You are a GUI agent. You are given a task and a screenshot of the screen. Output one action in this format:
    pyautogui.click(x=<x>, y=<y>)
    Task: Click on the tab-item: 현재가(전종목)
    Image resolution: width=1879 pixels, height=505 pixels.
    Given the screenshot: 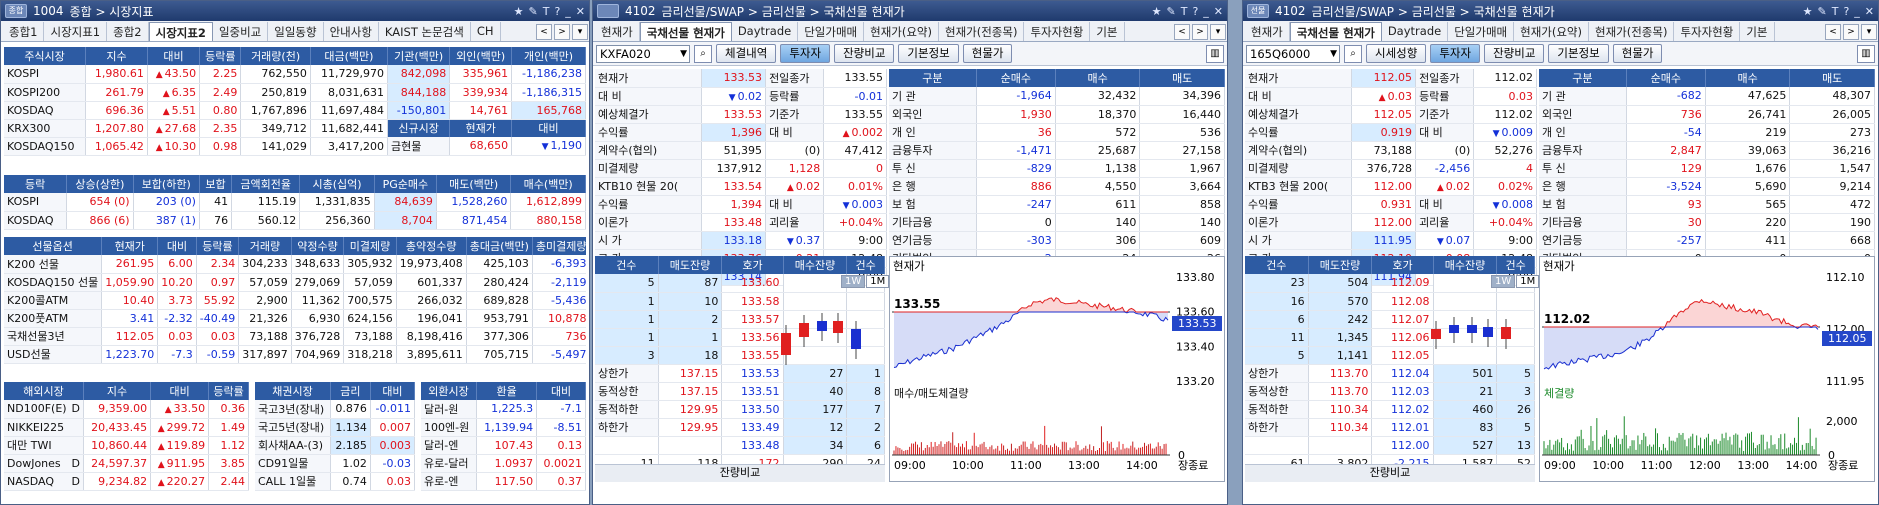 What is the action you would take?
    pyautogui.click(x=1632, y=31)
    